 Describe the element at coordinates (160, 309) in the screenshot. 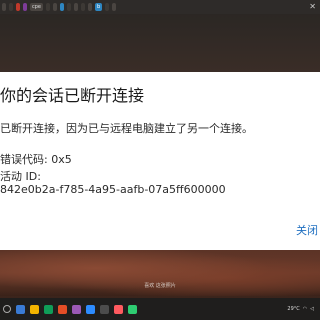

I see `taskbar: 29°C ◠ ◁` at that location.